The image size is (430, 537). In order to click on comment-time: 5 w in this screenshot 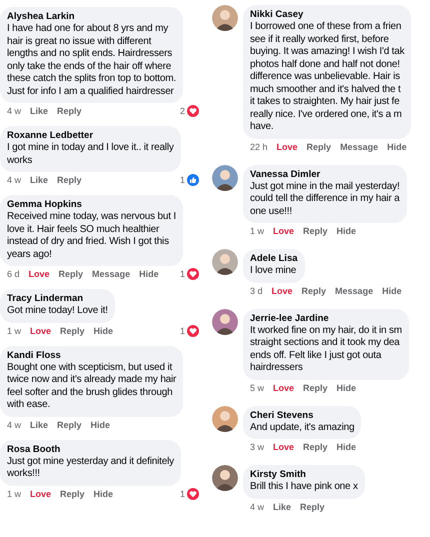, I will do `click(257, 388)`.